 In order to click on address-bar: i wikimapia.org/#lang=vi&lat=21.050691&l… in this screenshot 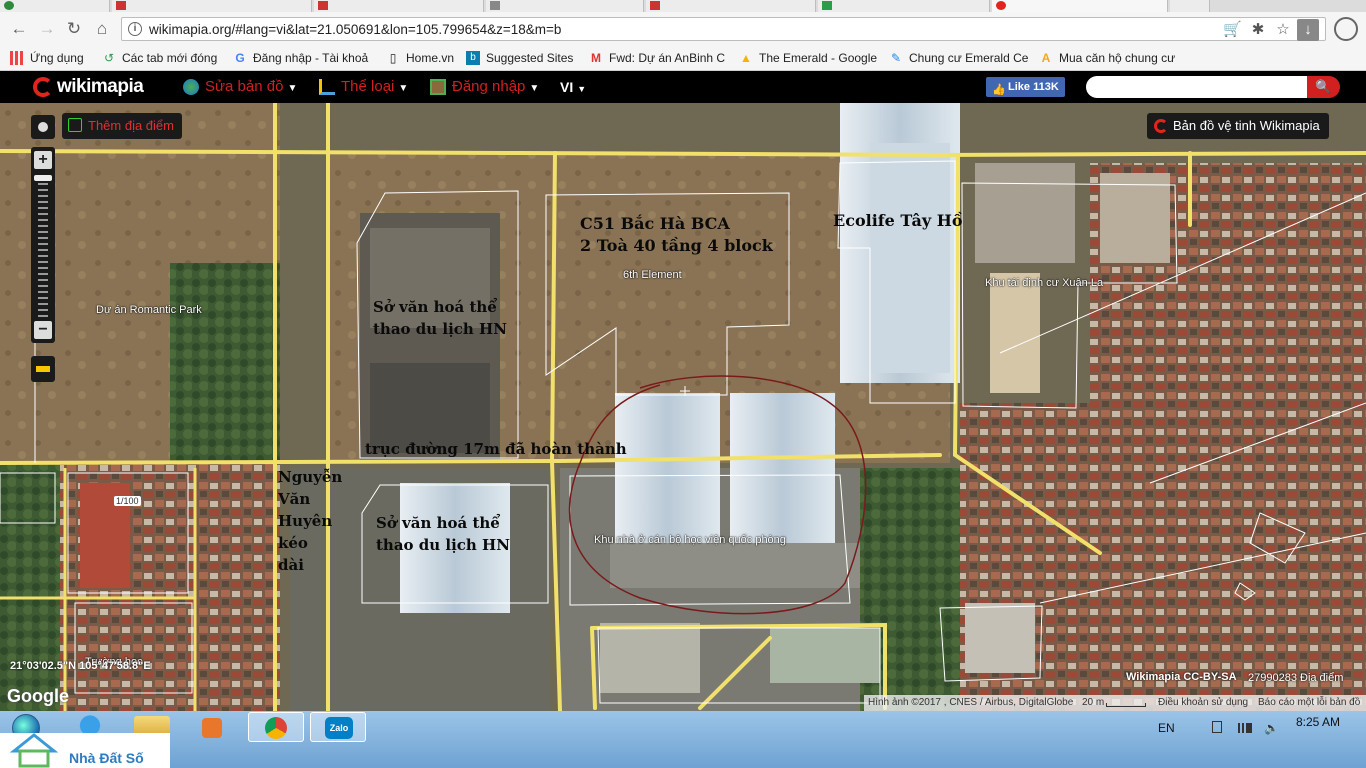, I will do `click(723, 29)`.